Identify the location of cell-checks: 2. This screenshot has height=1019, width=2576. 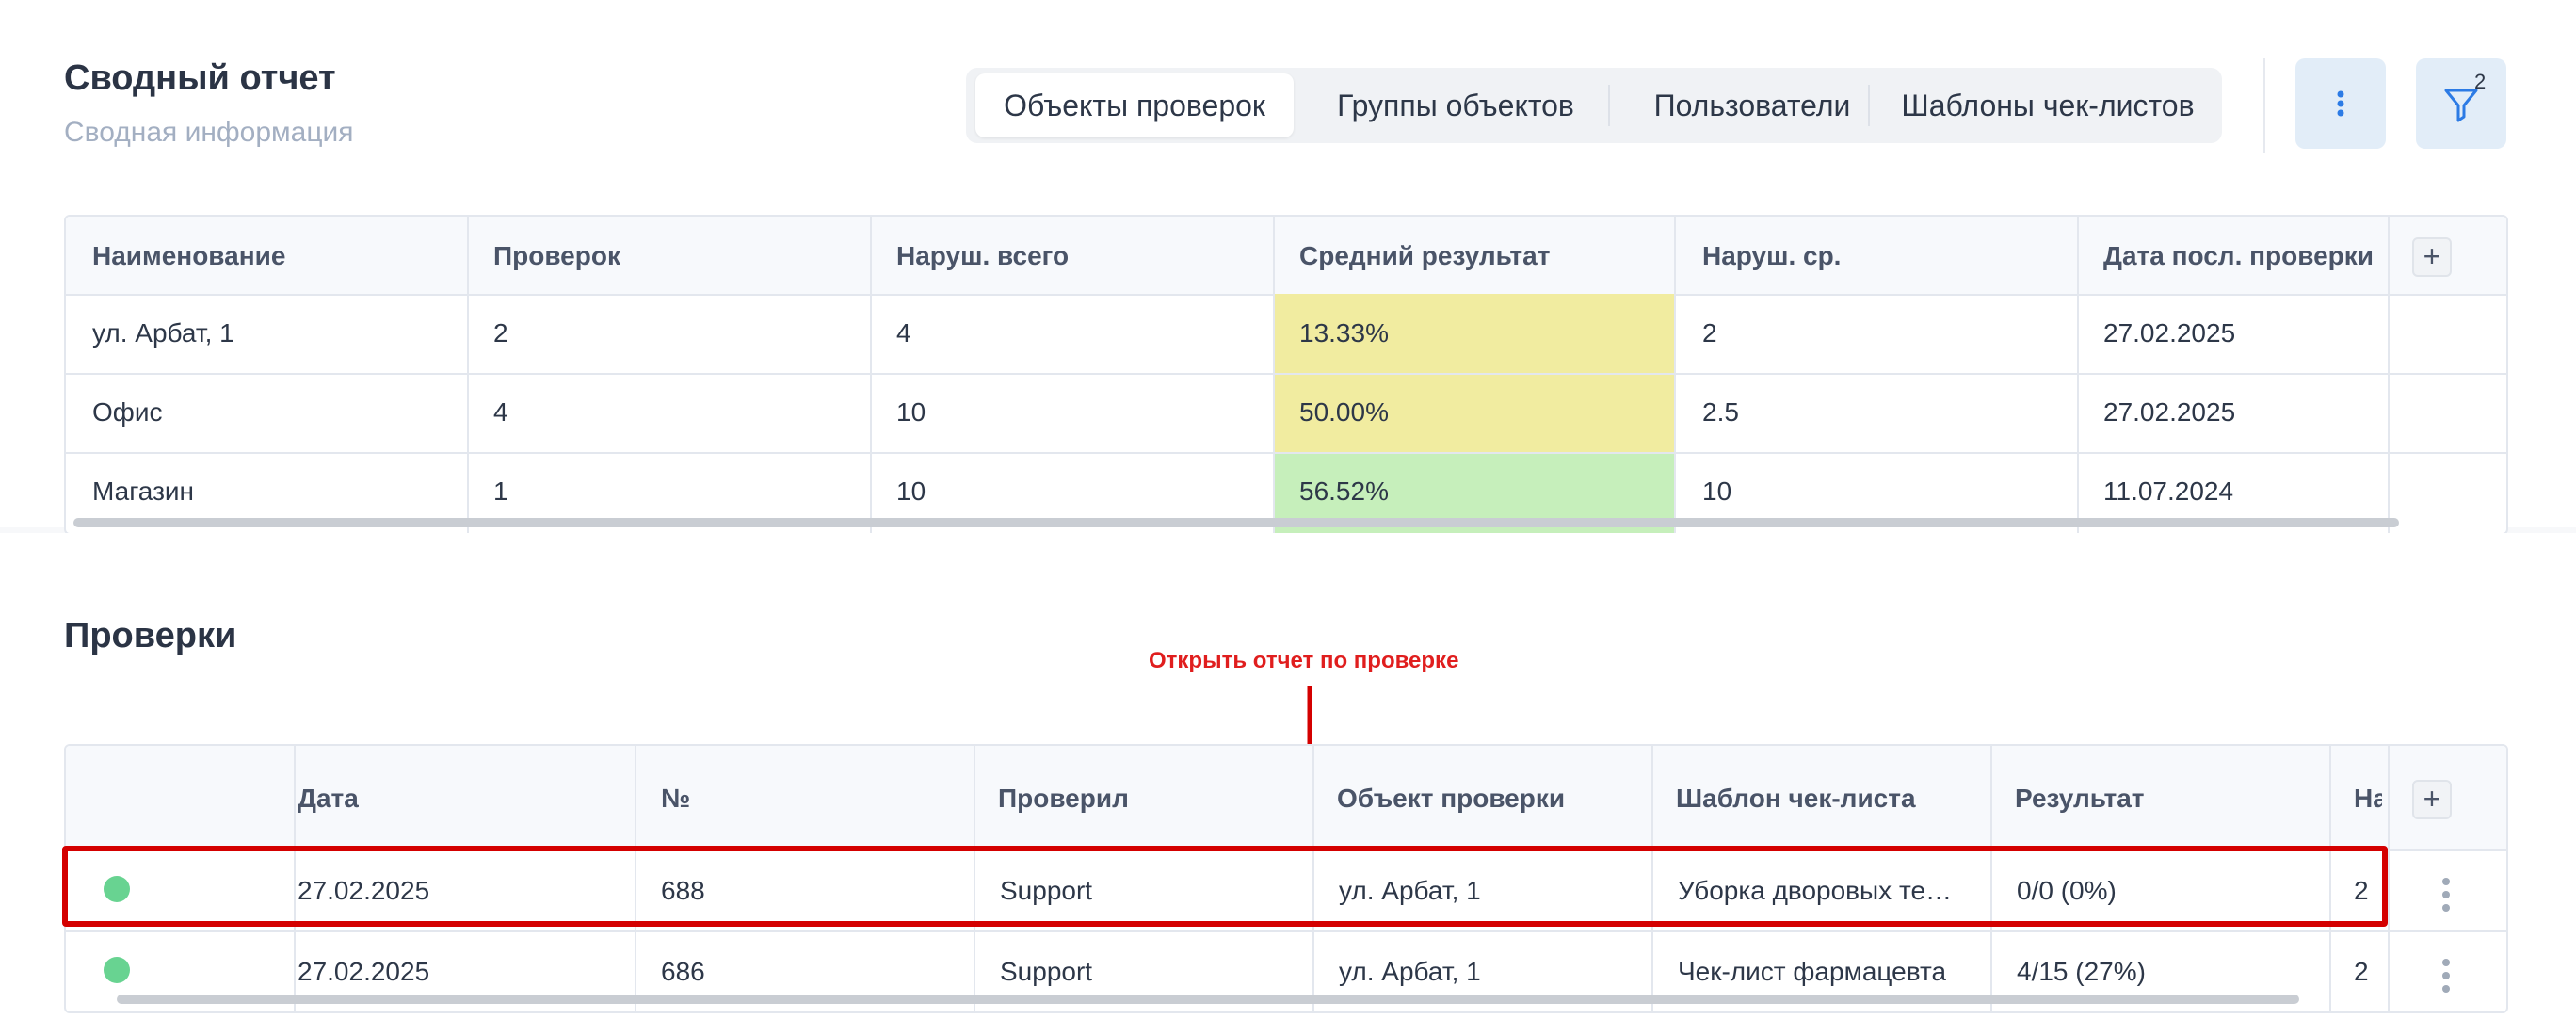
(500, 333).